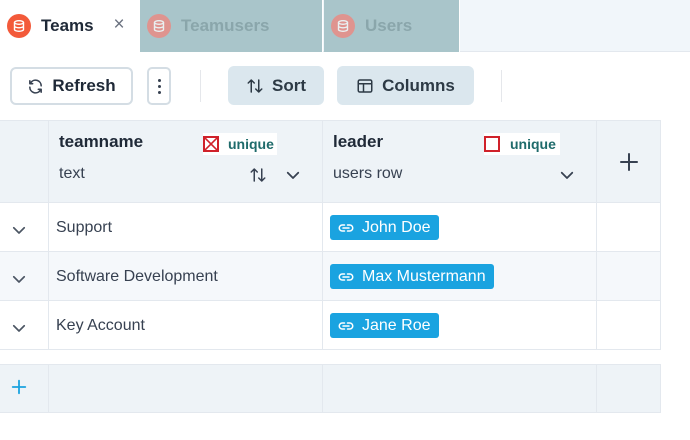 The width and height of the screenshot is (690, 440). I want to click on table-row: Key Account Jane Roe, so click(330, 325).